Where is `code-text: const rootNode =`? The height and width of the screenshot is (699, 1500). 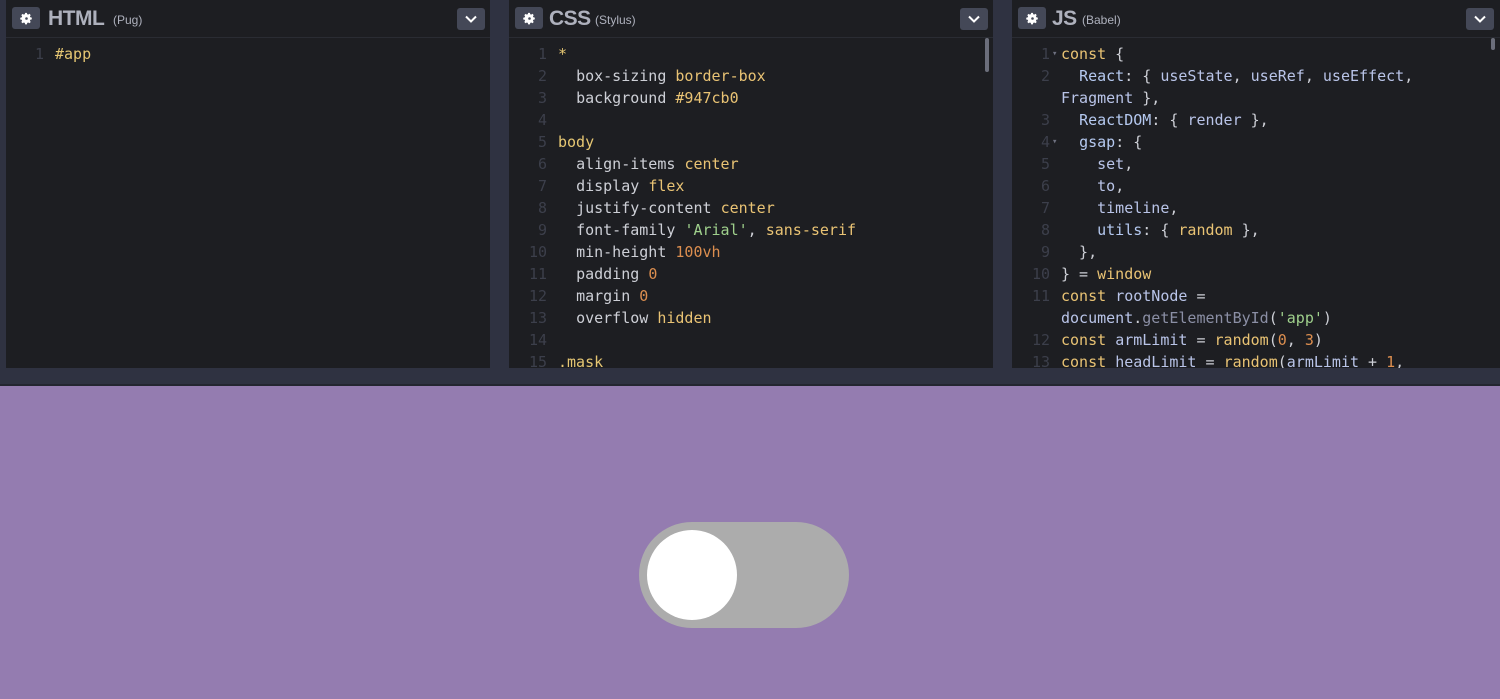 code-text: const rootNode = is located at coordinates (1133, 296).